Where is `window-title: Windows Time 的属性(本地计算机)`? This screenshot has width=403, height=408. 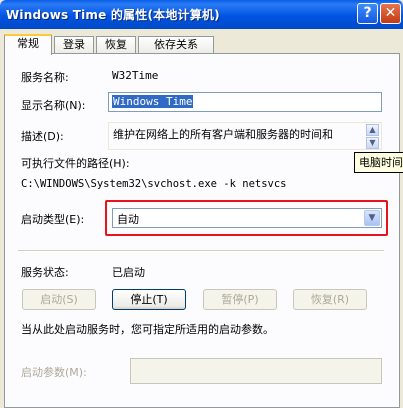
window-title: Windows Time 的属性(本地计算机) is located at coordinates (113, 15).